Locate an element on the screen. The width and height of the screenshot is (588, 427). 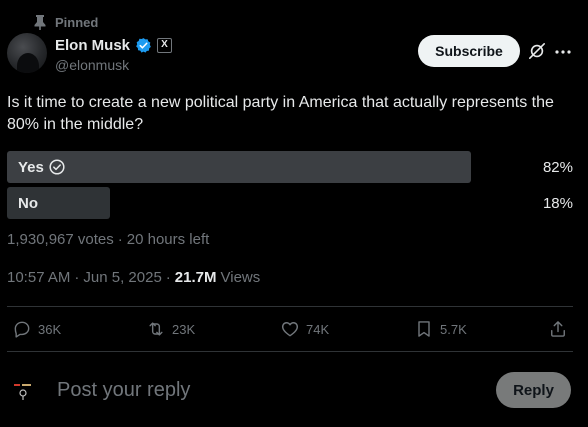
post-date: Jun 5, 2025 is located at coordinates (122, 277).